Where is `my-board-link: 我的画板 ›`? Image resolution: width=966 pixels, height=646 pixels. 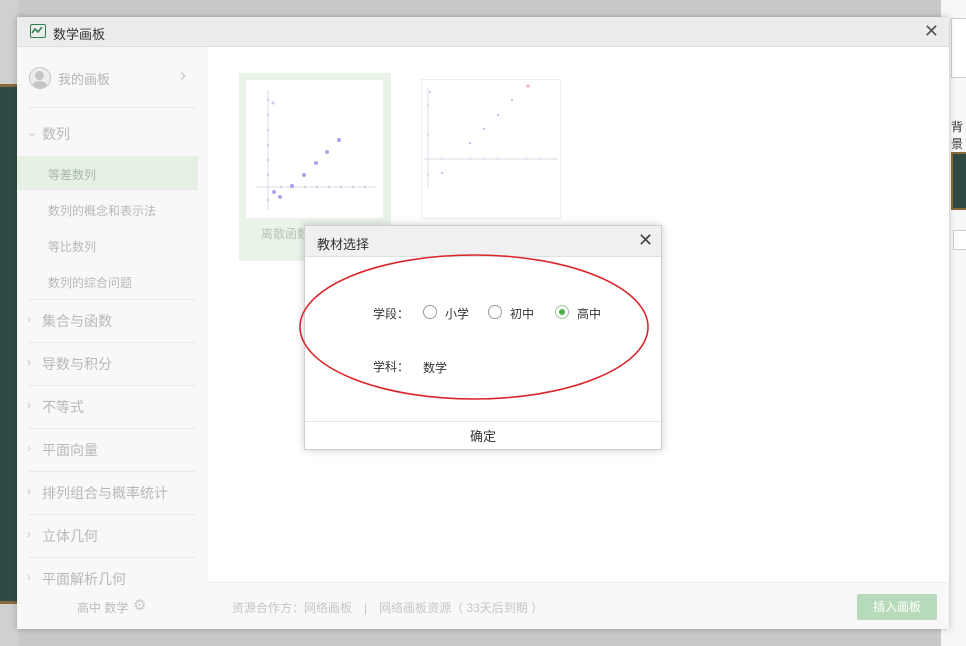
my-board-link: 我的画板 › is located at coordinates (112, 77).